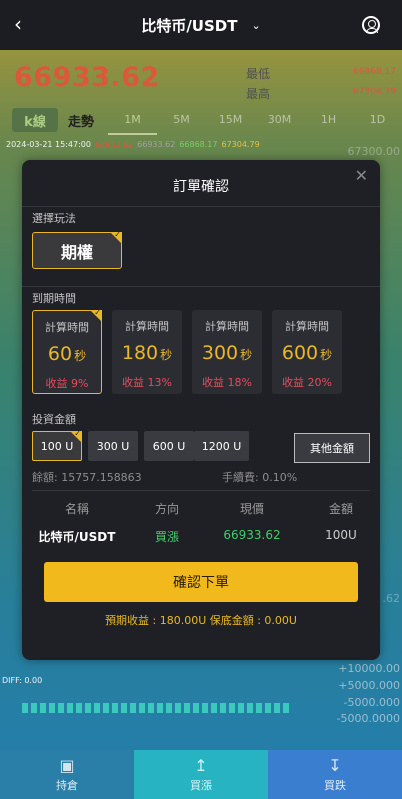 The height and width of the screenshot is (799, 402). Describe the element at coordinates (54, 218) in the screenshot. I see `play-section-label: 選擇玩法` at that location.